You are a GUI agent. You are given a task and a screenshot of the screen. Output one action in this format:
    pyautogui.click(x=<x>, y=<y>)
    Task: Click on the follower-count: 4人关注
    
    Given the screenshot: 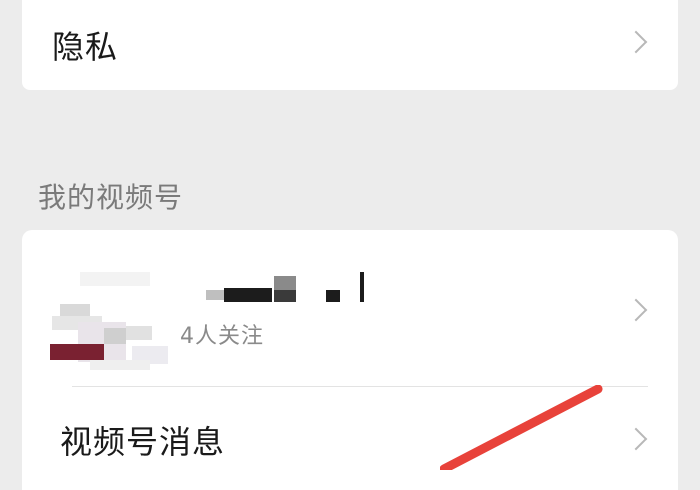 What is the action you would take?
    pyautogui.click(x=222, y=336)
    